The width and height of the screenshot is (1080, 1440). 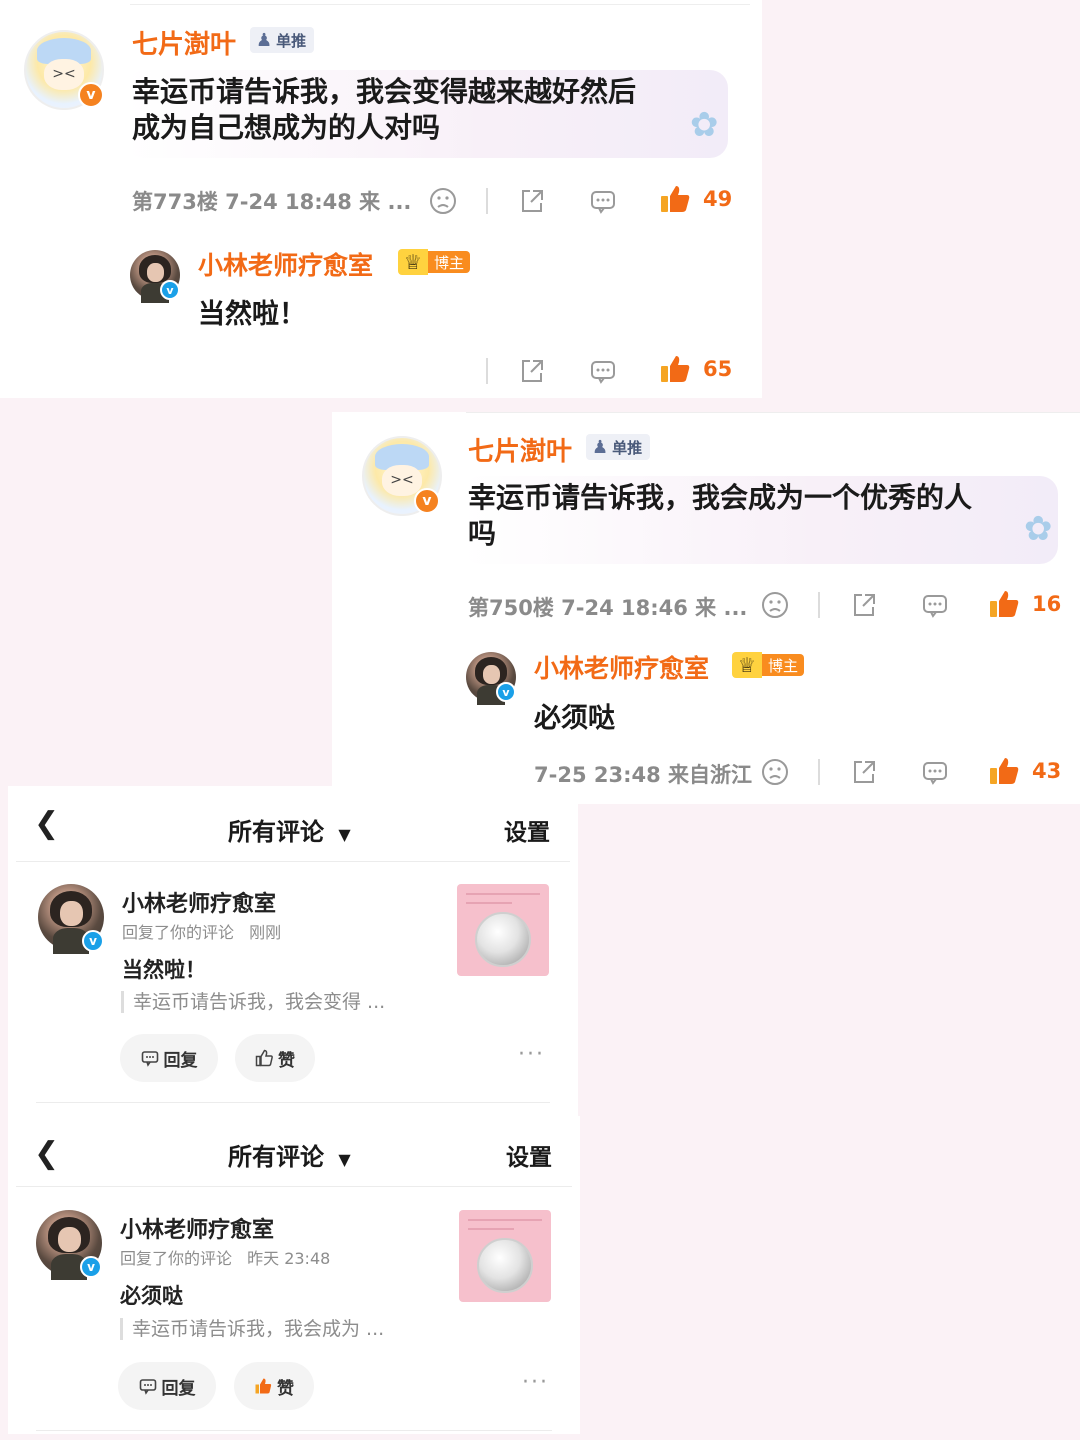 I want to click on reply-meta: 7-25 23:48 来自浙江, so click(x=643, y=775).